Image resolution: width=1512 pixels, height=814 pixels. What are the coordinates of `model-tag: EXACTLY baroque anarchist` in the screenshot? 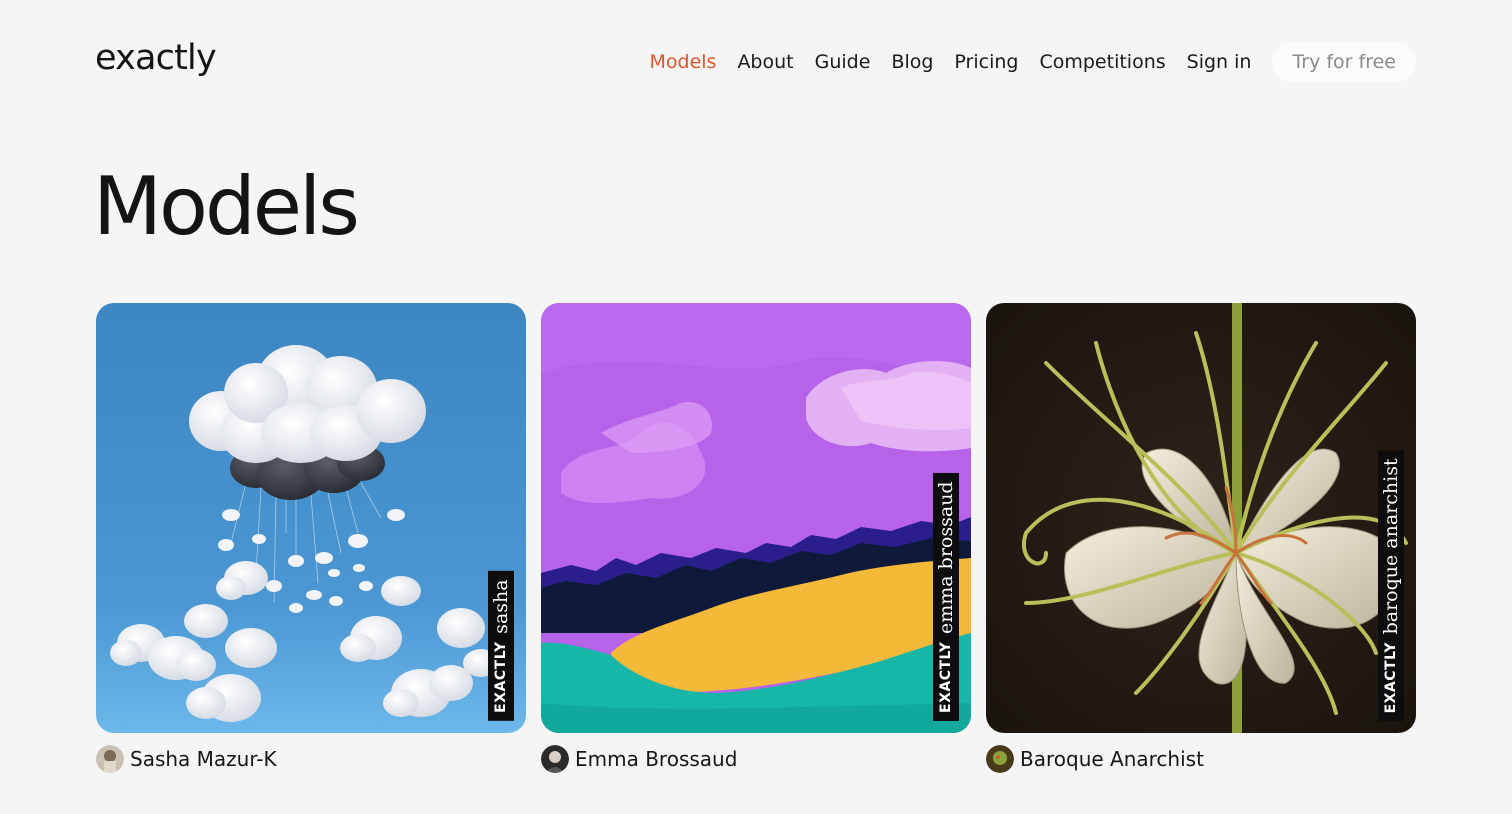 It's located at (1391, 585).